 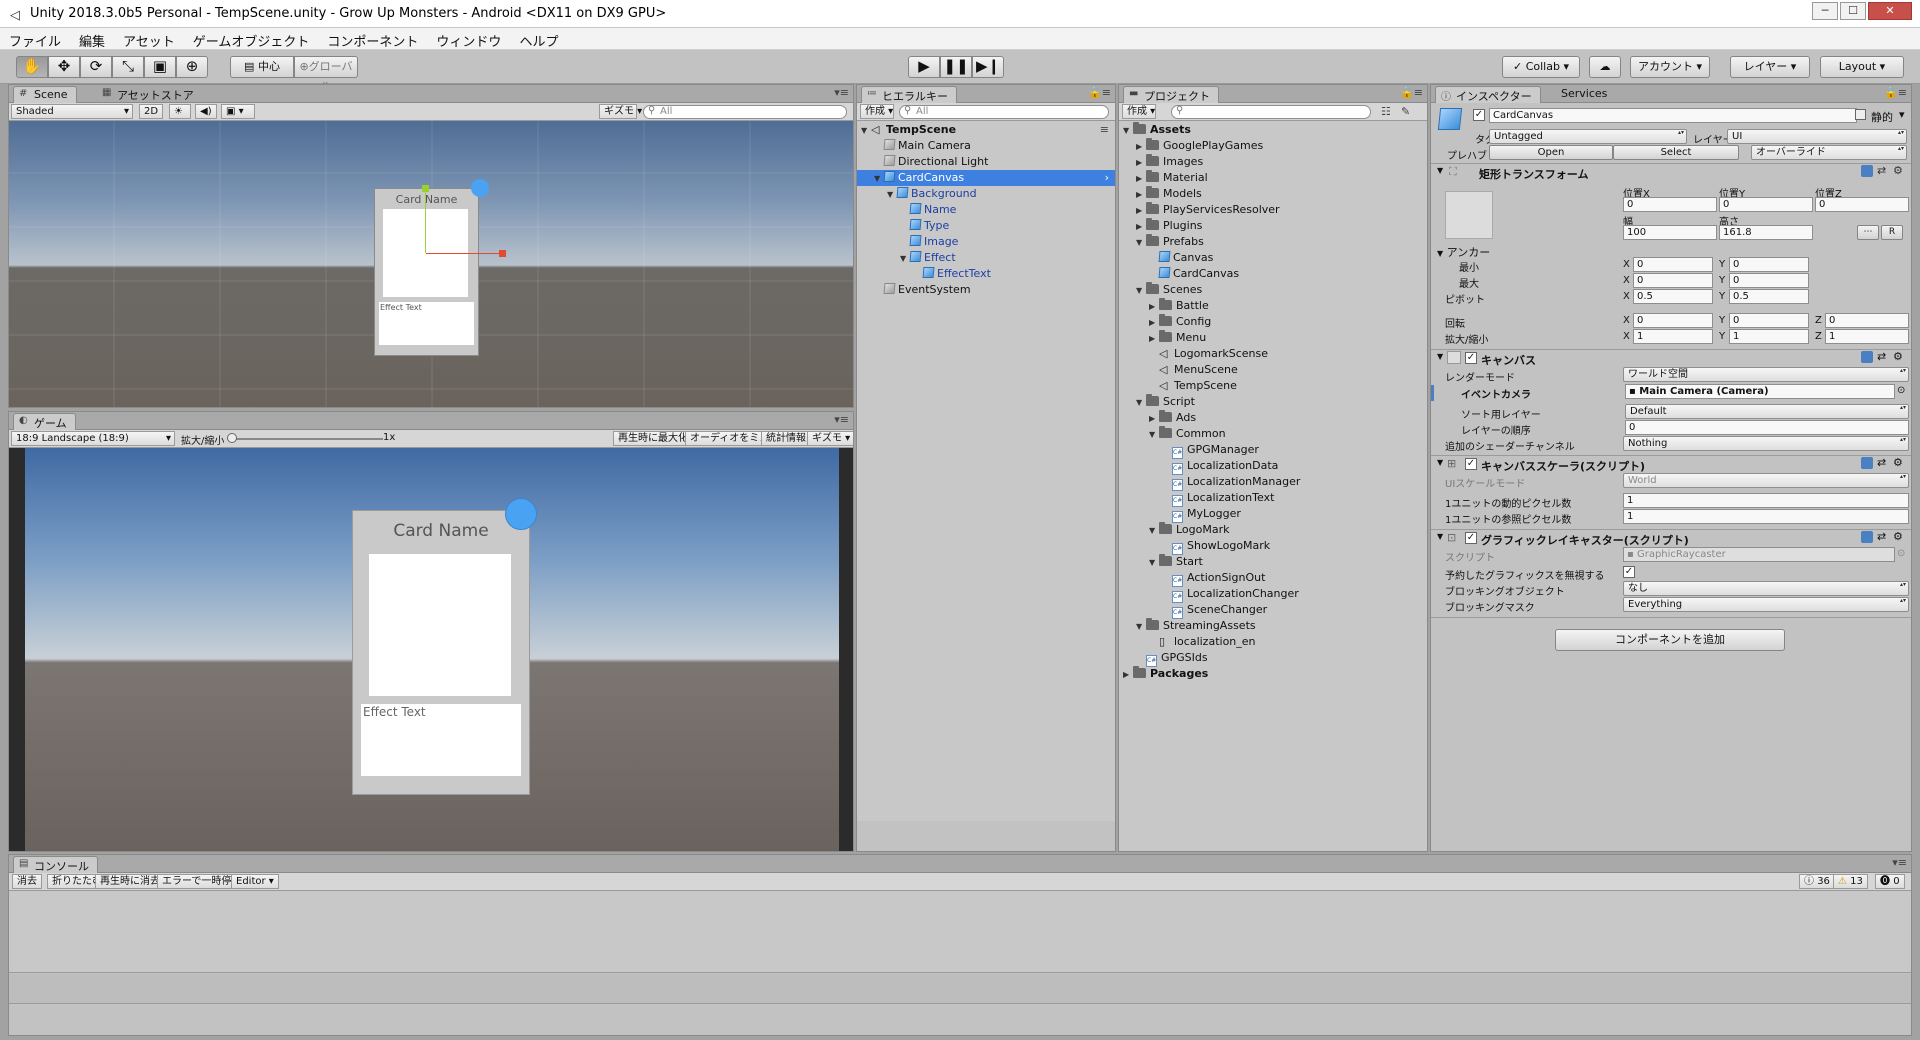 What do you see at coordinates (1551, 152) in the screenshot?
I see `prefab-open-button: Open` at bounding box center [1551, 152].